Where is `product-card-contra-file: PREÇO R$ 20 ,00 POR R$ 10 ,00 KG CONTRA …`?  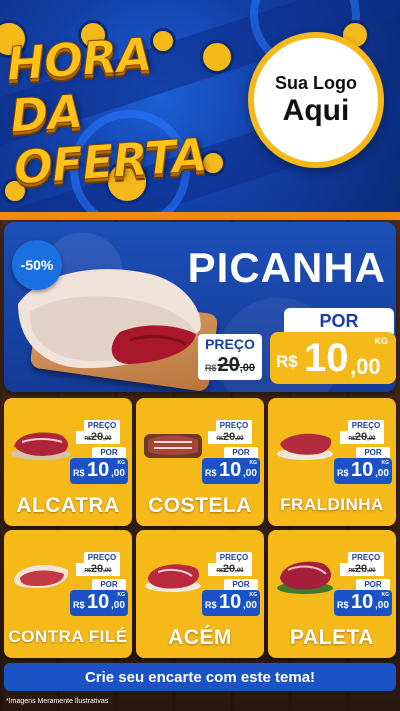 product-card-contra-file: PREÇO R$ 20 ,00 POR R$ 10 ,00 KG CONTRA … is located at coordinates (68, 594).